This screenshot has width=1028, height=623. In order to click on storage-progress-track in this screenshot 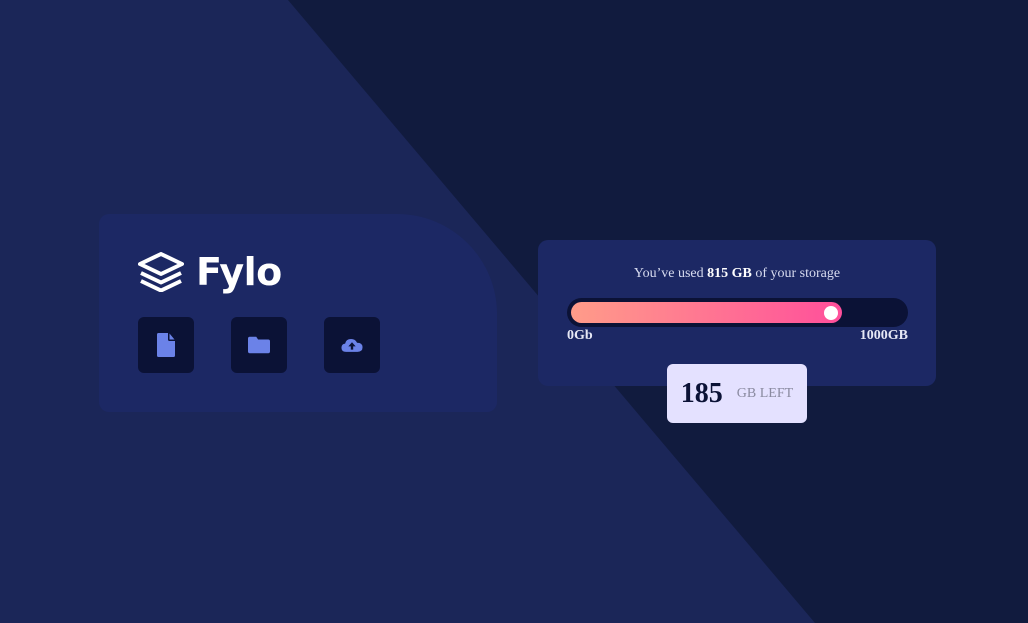, I will do `click(737, 312)`.